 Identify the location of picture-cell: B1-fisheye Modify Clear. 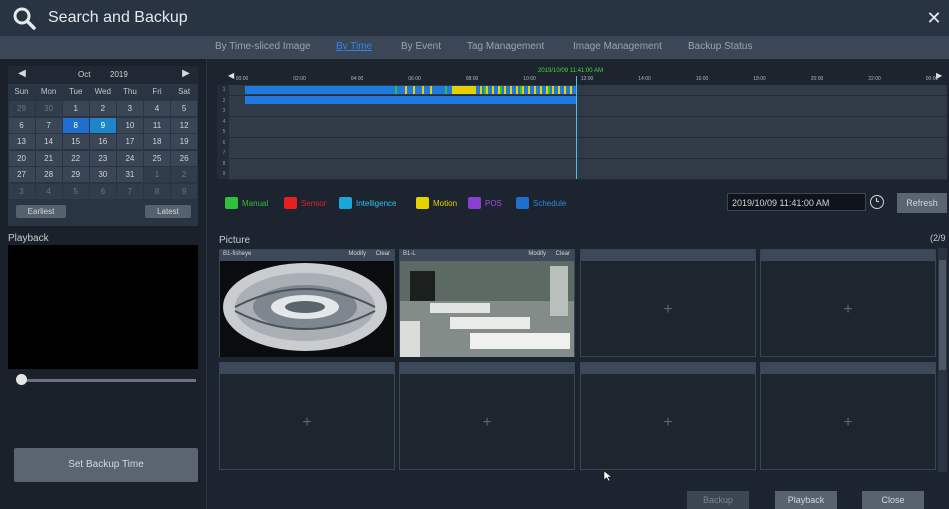
(307, 303).